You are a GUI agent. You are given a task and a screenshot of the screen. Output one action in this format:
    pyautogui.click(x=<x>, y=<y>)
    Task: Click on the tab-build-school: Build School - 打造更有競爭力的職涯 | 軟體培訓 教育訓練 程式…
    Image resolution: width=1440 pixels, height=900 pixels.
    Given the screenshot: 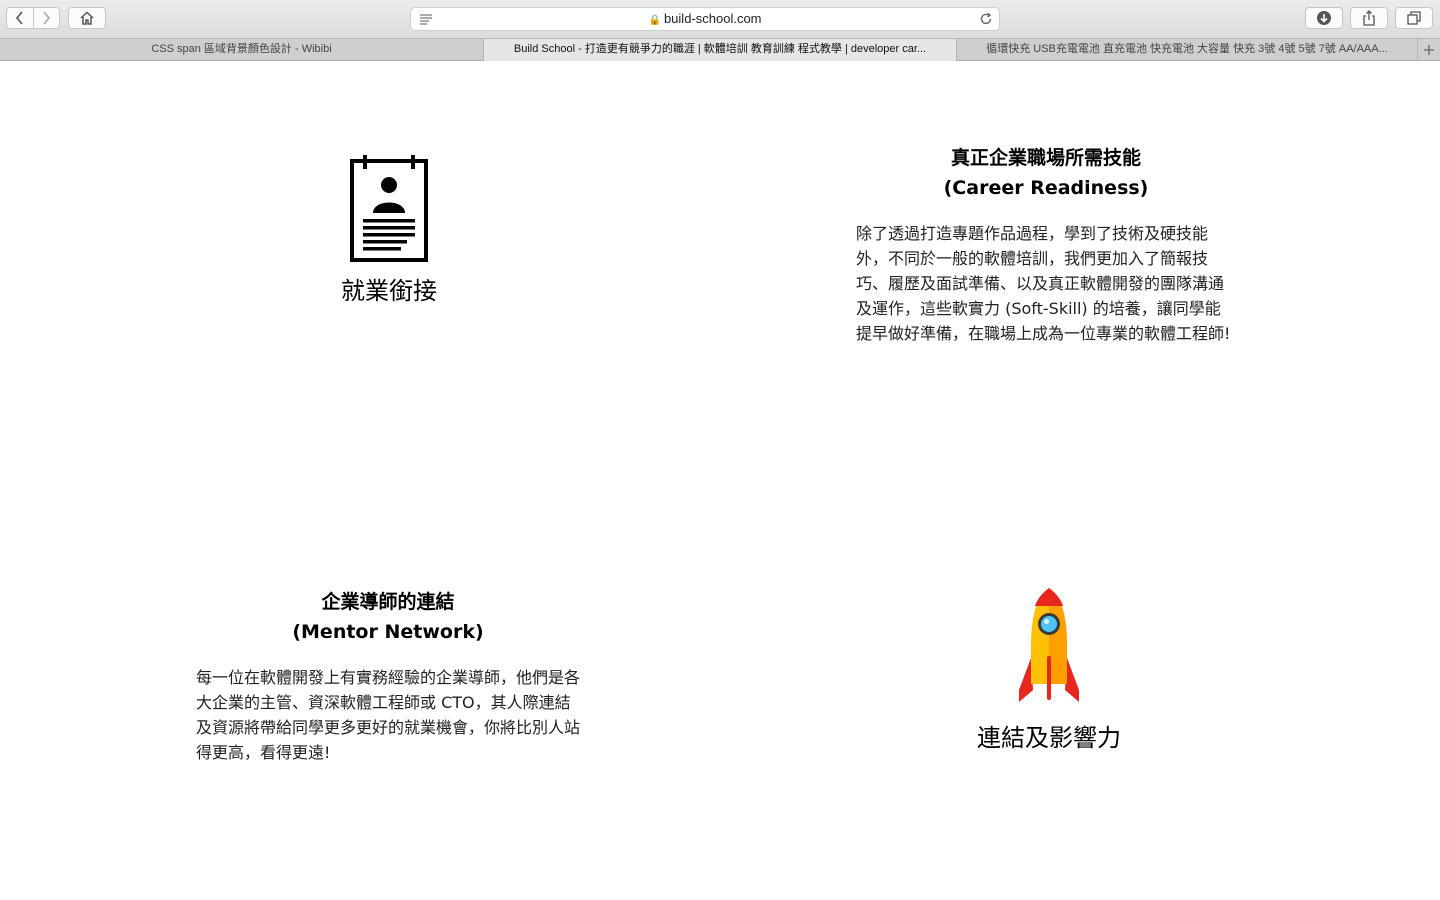 What is the action you would take?
    pyautogui.click(x=720, y=50)
    